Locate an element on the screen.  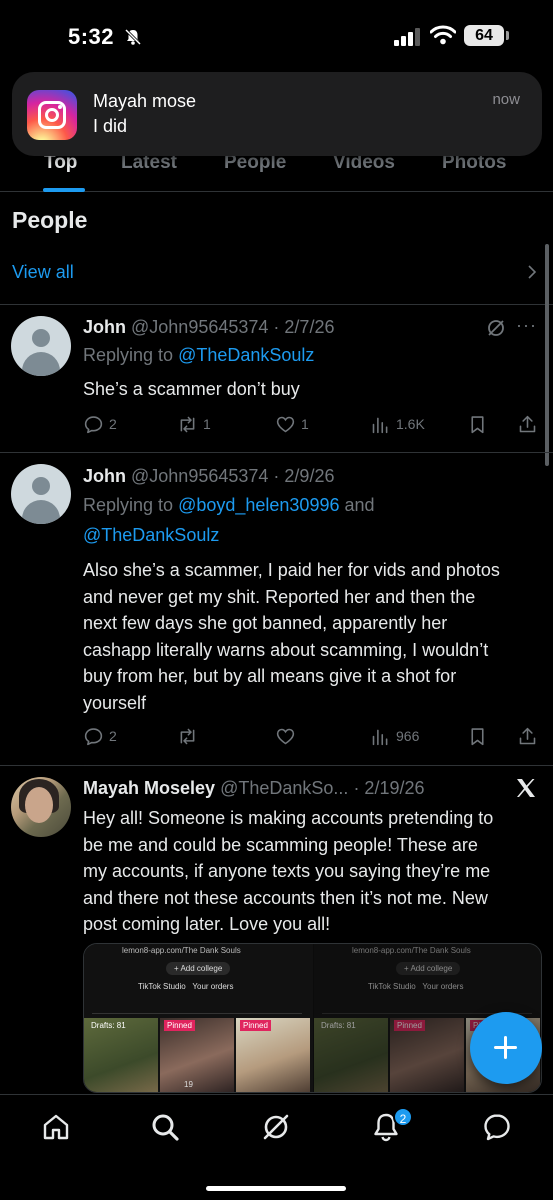
x-logo-icon is located at coordinates (526, 788).